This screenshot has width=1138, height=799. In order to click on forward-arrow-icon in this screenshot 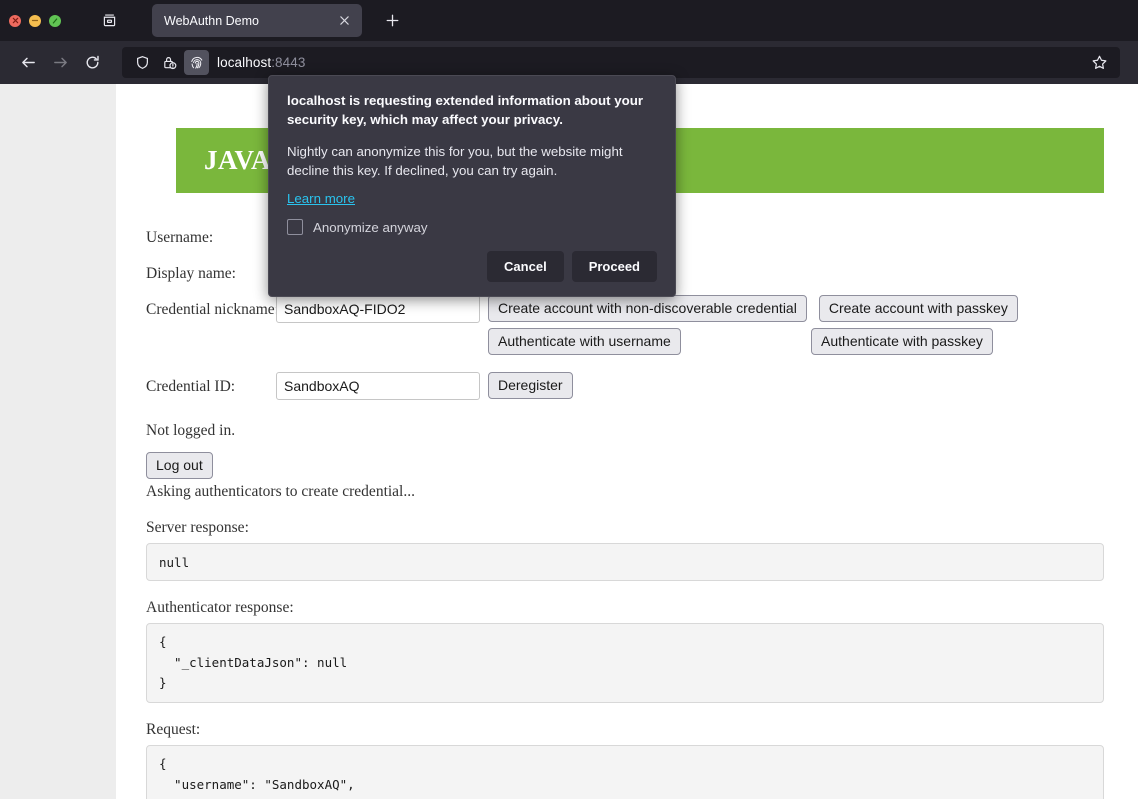, I will do `click(60, 63)`.